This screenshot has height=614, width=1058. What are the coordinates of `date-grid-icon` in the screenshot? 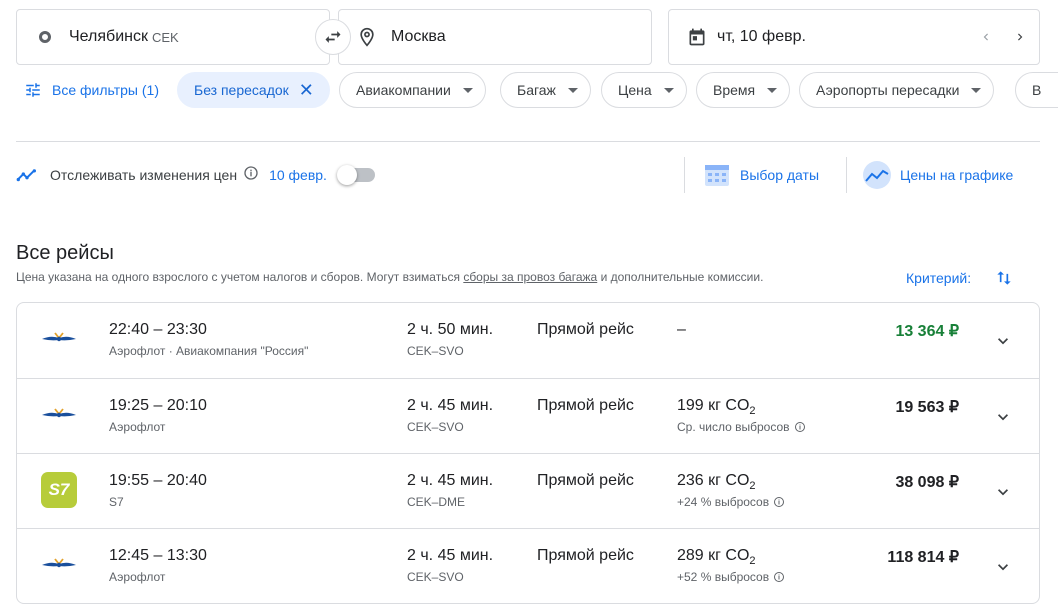 It's located at (717, 175).